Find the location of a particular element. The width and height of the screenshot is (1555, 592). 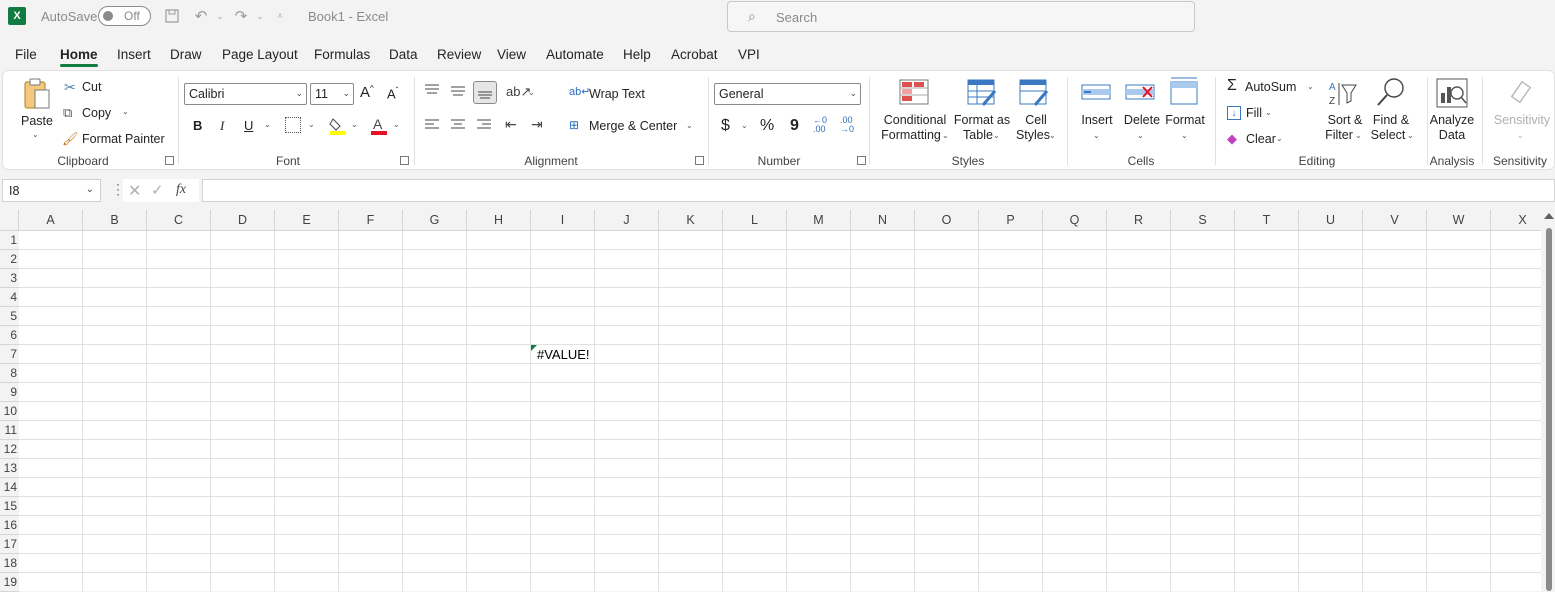

sort-filter-label-2: Filter is located at coordinates (1339, 135).